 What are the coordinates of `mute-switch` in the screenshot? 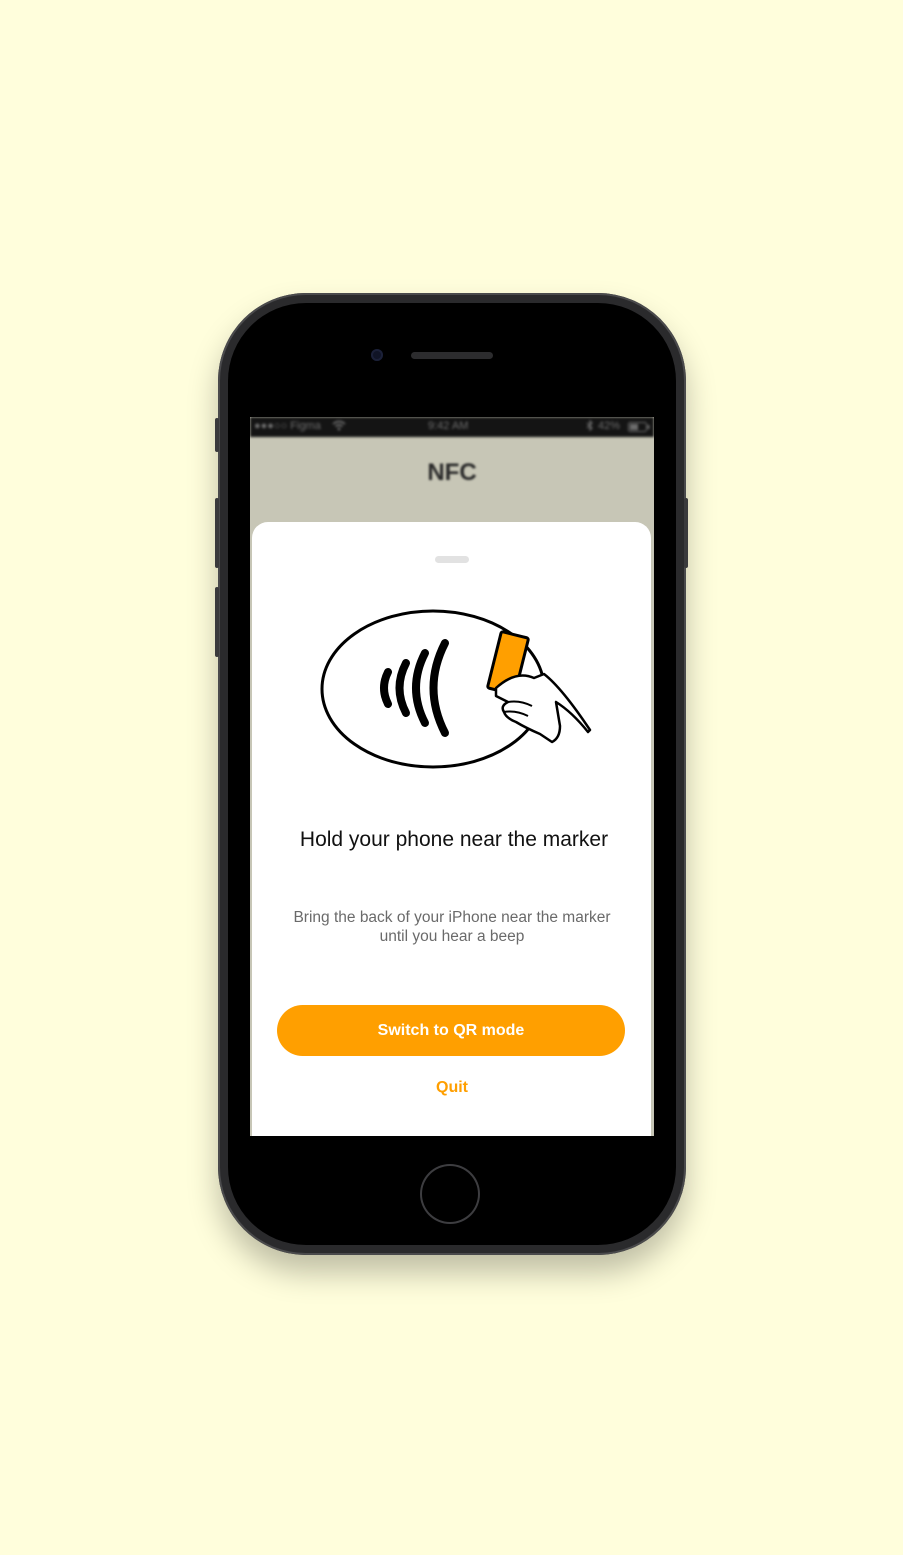 It's located at (217, 435).